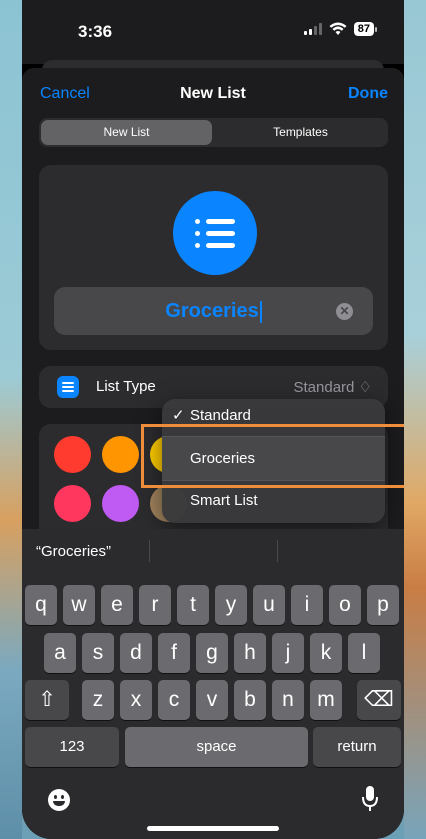 Image resolution: width=426 pixels, height=839 pixels. I want to click on list-type-icon, so click(68, 387).